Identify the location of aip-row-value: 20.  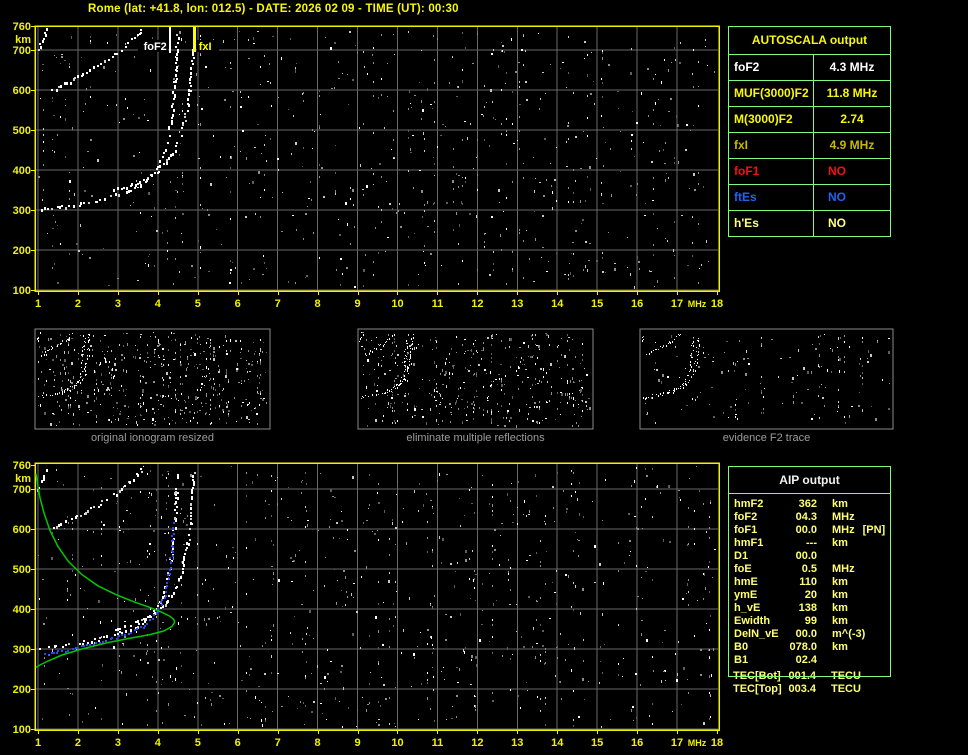
(810, 595).